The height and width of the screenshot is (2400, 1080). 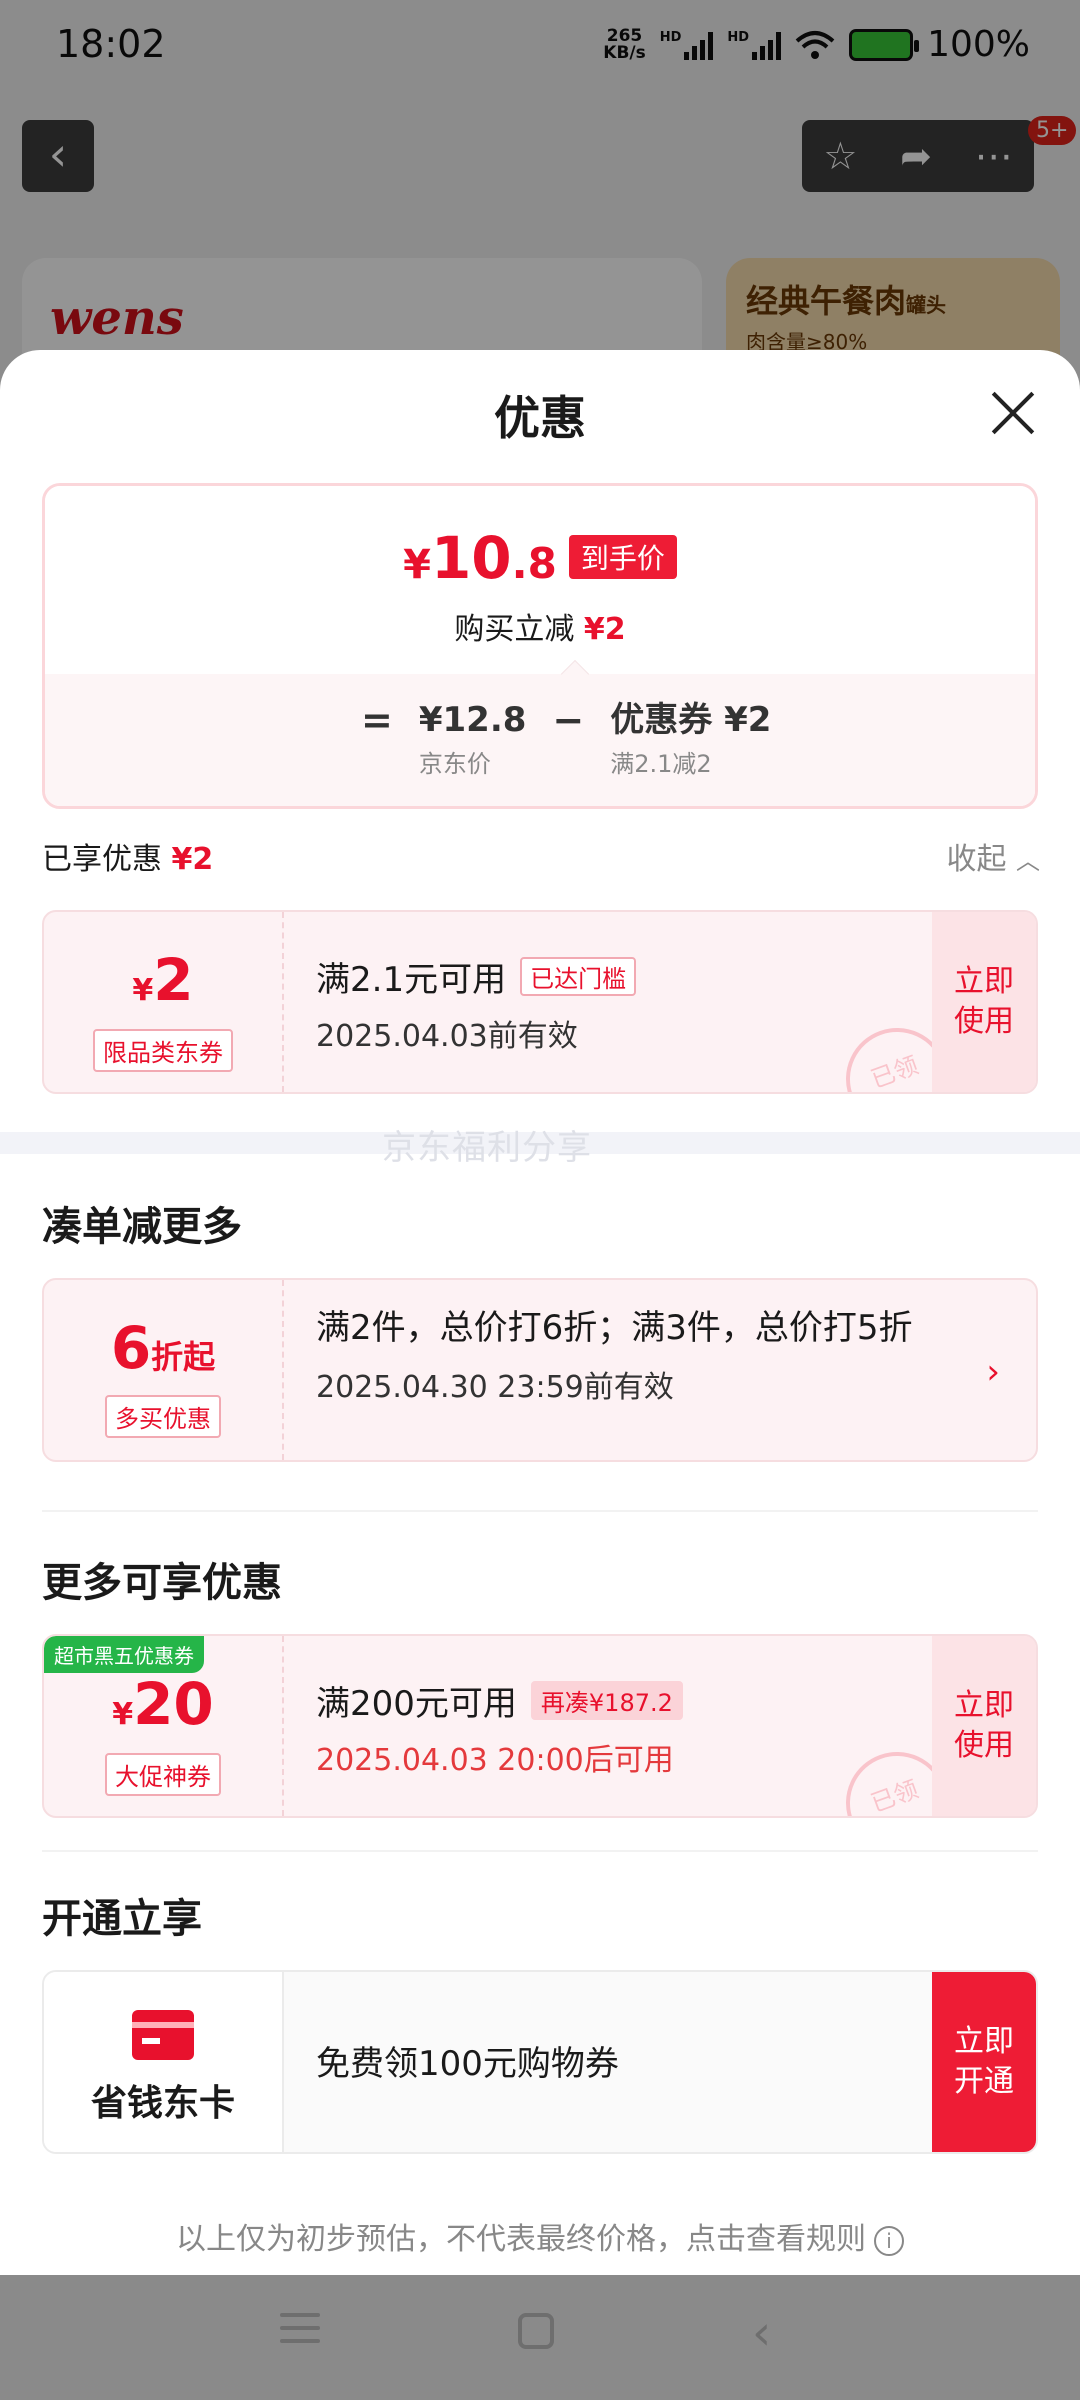 What do you see at coordinates (454, 764) in the screenshot?
I see `jd-price-label: 京东价` at bounding box center [454, 764].